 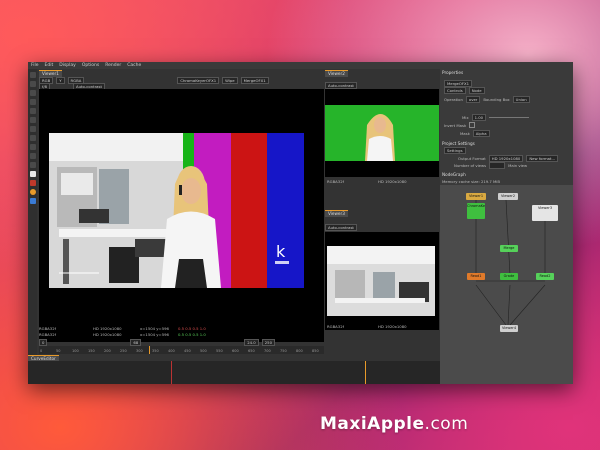 I want to click on ruler-label: 400, so click(x=171, y=351).